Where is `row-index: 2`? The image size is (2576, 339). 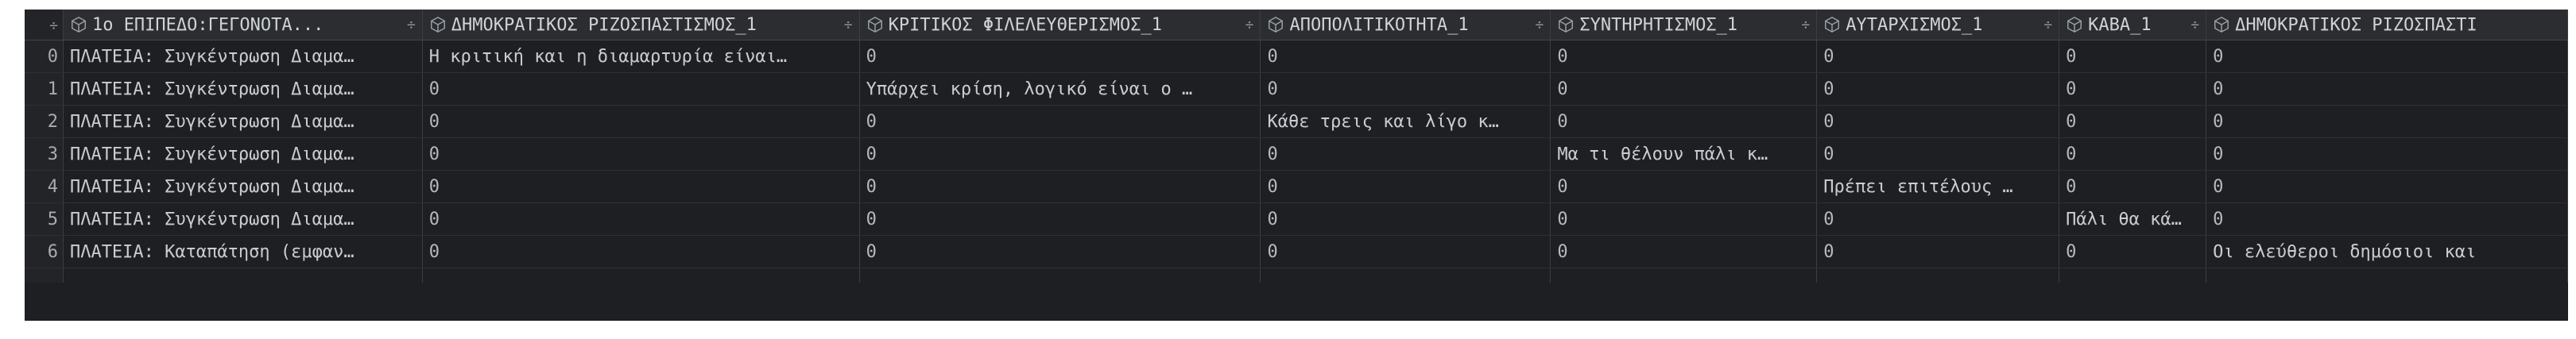 row-index: 2 is located at coordinates (44, 121).